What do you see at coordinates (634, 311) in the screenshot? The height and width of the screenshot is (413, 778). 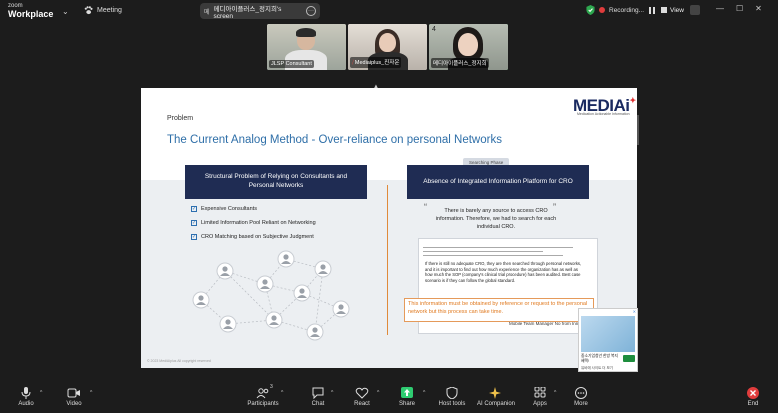 I see `ad-close-icon: ✕` at bounding box center [634, 311].